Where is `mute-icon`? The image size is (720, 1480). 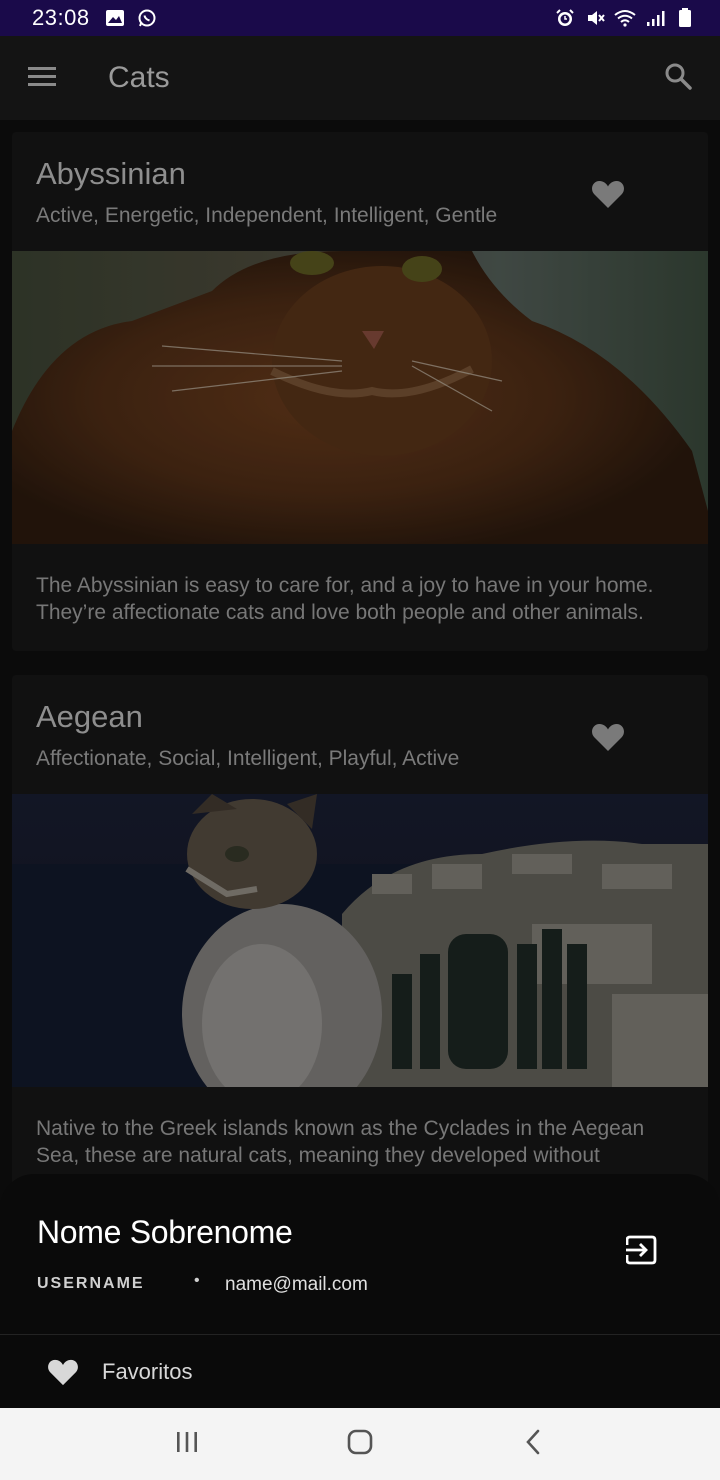
mute-icon is located at coordinates (595, 18).